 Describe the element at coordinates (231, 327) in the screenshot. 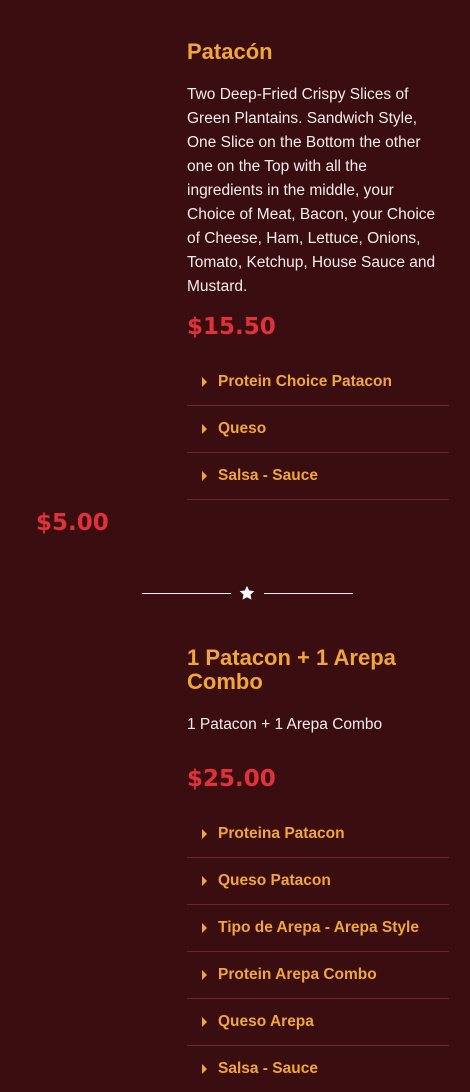

I see `item-price: $15.50` at that location.